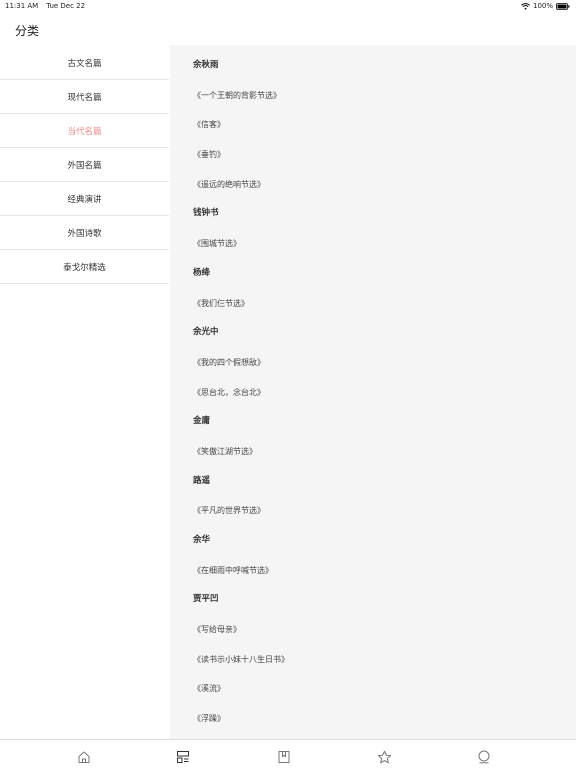 This screenshot has height=768, width=576. What do you see at coordinates (563, 6) in the screenshot?
I see `battery-icon` at bounding box center [563, 6].